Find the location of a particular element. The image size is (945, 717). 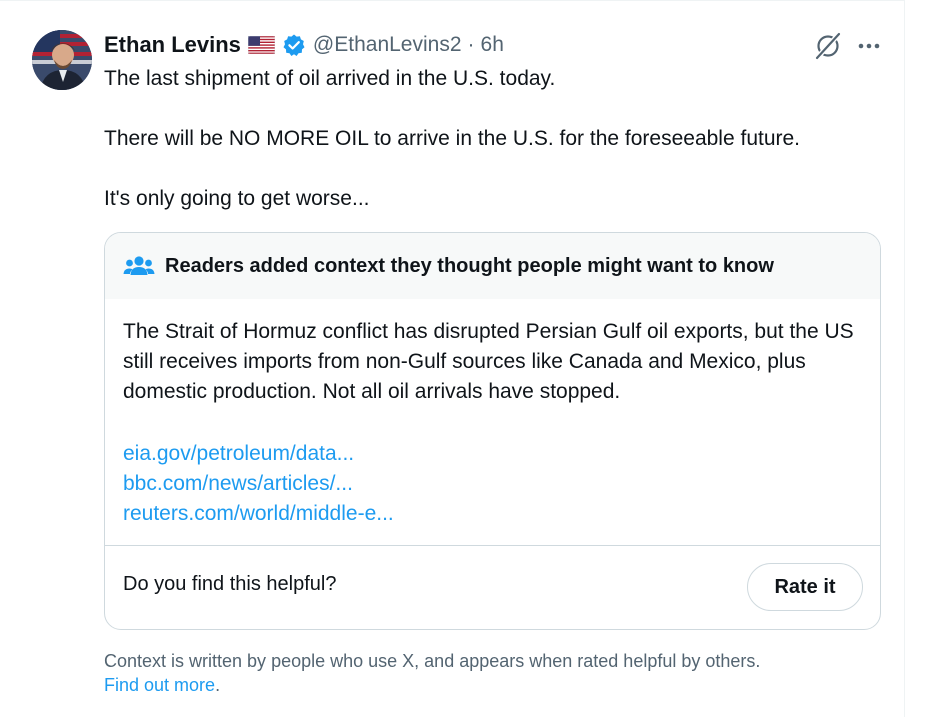

avatar is located at coordinates (62, 60).